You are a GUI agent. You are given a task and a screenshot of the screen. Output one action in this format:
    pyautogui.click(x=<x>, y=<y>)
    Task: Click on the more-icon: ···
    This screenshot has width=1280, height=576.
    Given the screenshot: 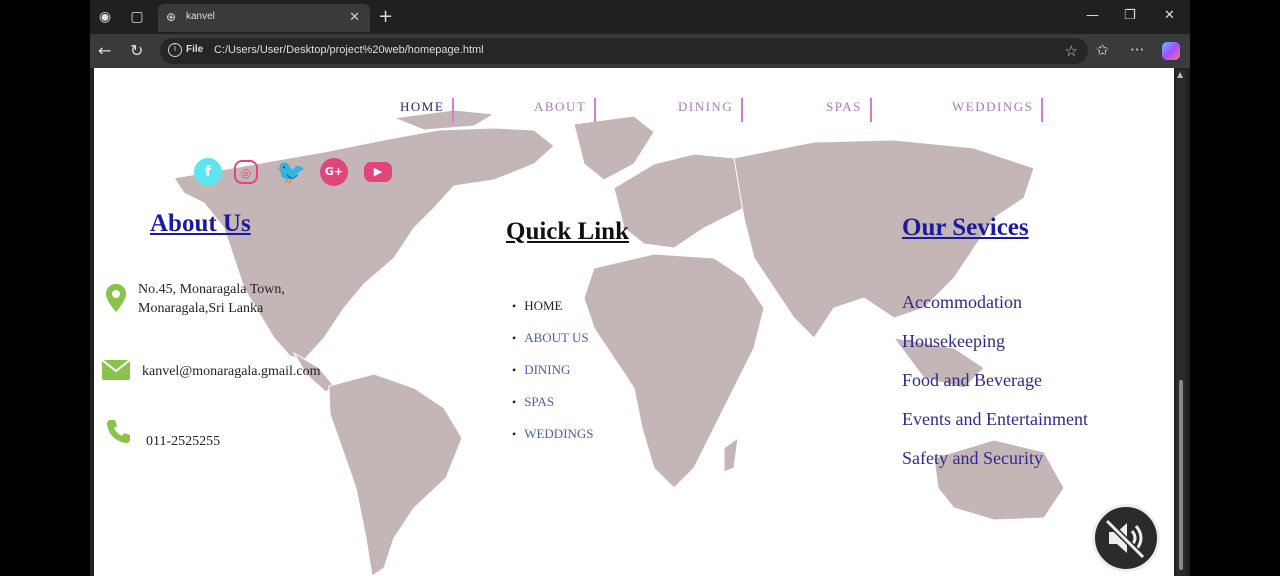 What is the action you would take?
    pyautogui.click(x=1137, y=50)
    